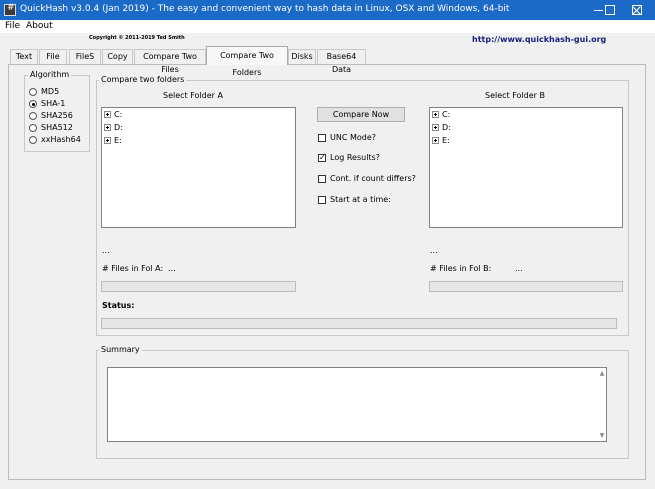 This screenshot has width=655, height=489. What do you see at coordinates (33, 92) in the screenshot?
I see `radio-md5` at bounding box center [33, 92].